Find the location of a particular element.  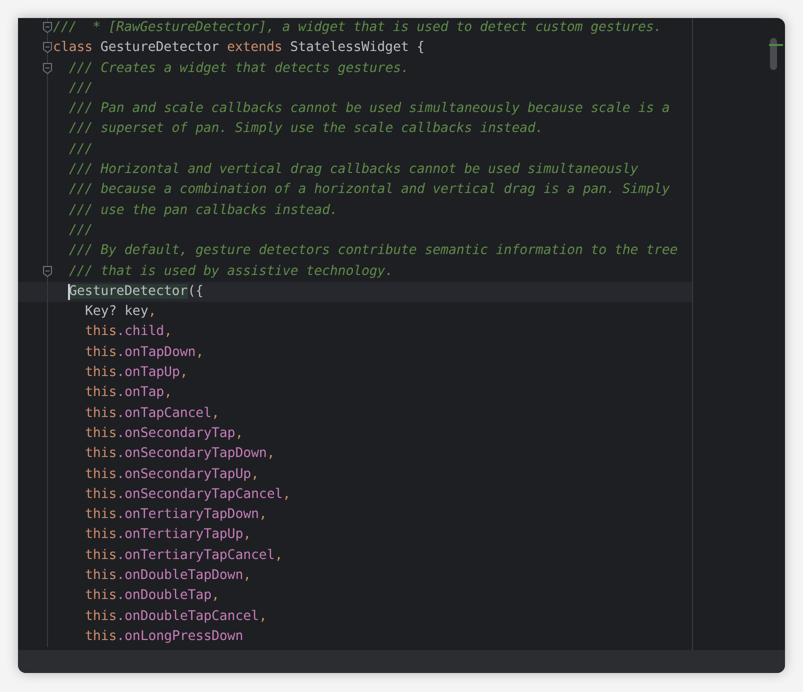

code-line: class GestureDetector extends StatelessWidget { is located at coordinates (238, 48).